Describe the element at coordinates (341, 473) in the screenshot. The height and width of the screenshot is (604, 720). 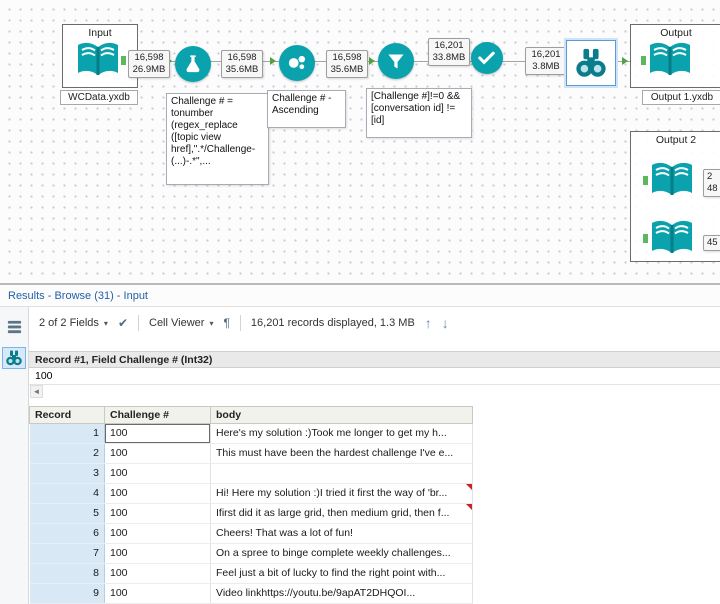
I see `body-cell` at that location.